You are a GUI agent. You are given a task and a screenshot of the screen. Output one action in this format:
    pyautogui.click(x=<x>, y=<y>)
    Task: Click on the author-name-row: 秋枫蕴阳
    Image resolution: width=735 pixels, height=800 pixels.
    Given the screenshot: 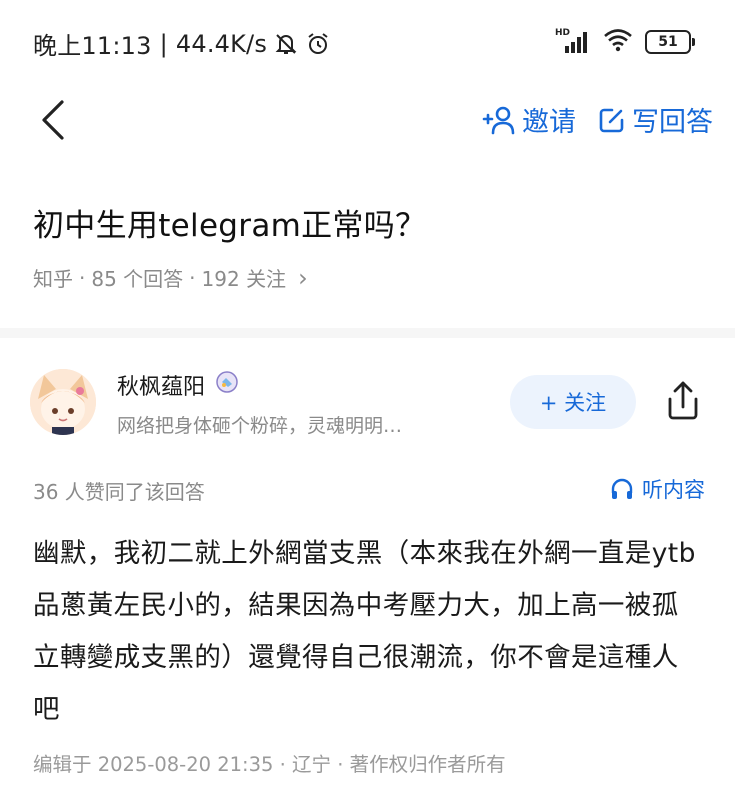 What is the action you would take?
    pyautogui.click(x=178, y=385)
    